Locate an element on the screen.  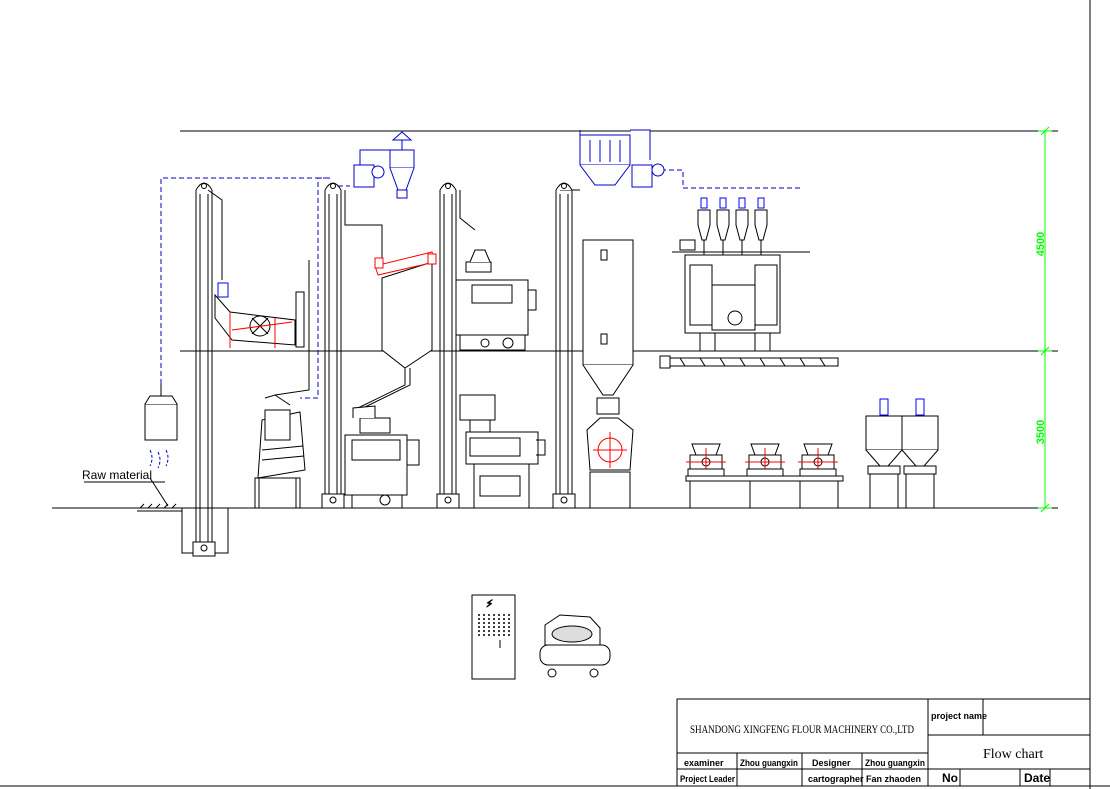
bran-machines is located at coordinates (762, 460).